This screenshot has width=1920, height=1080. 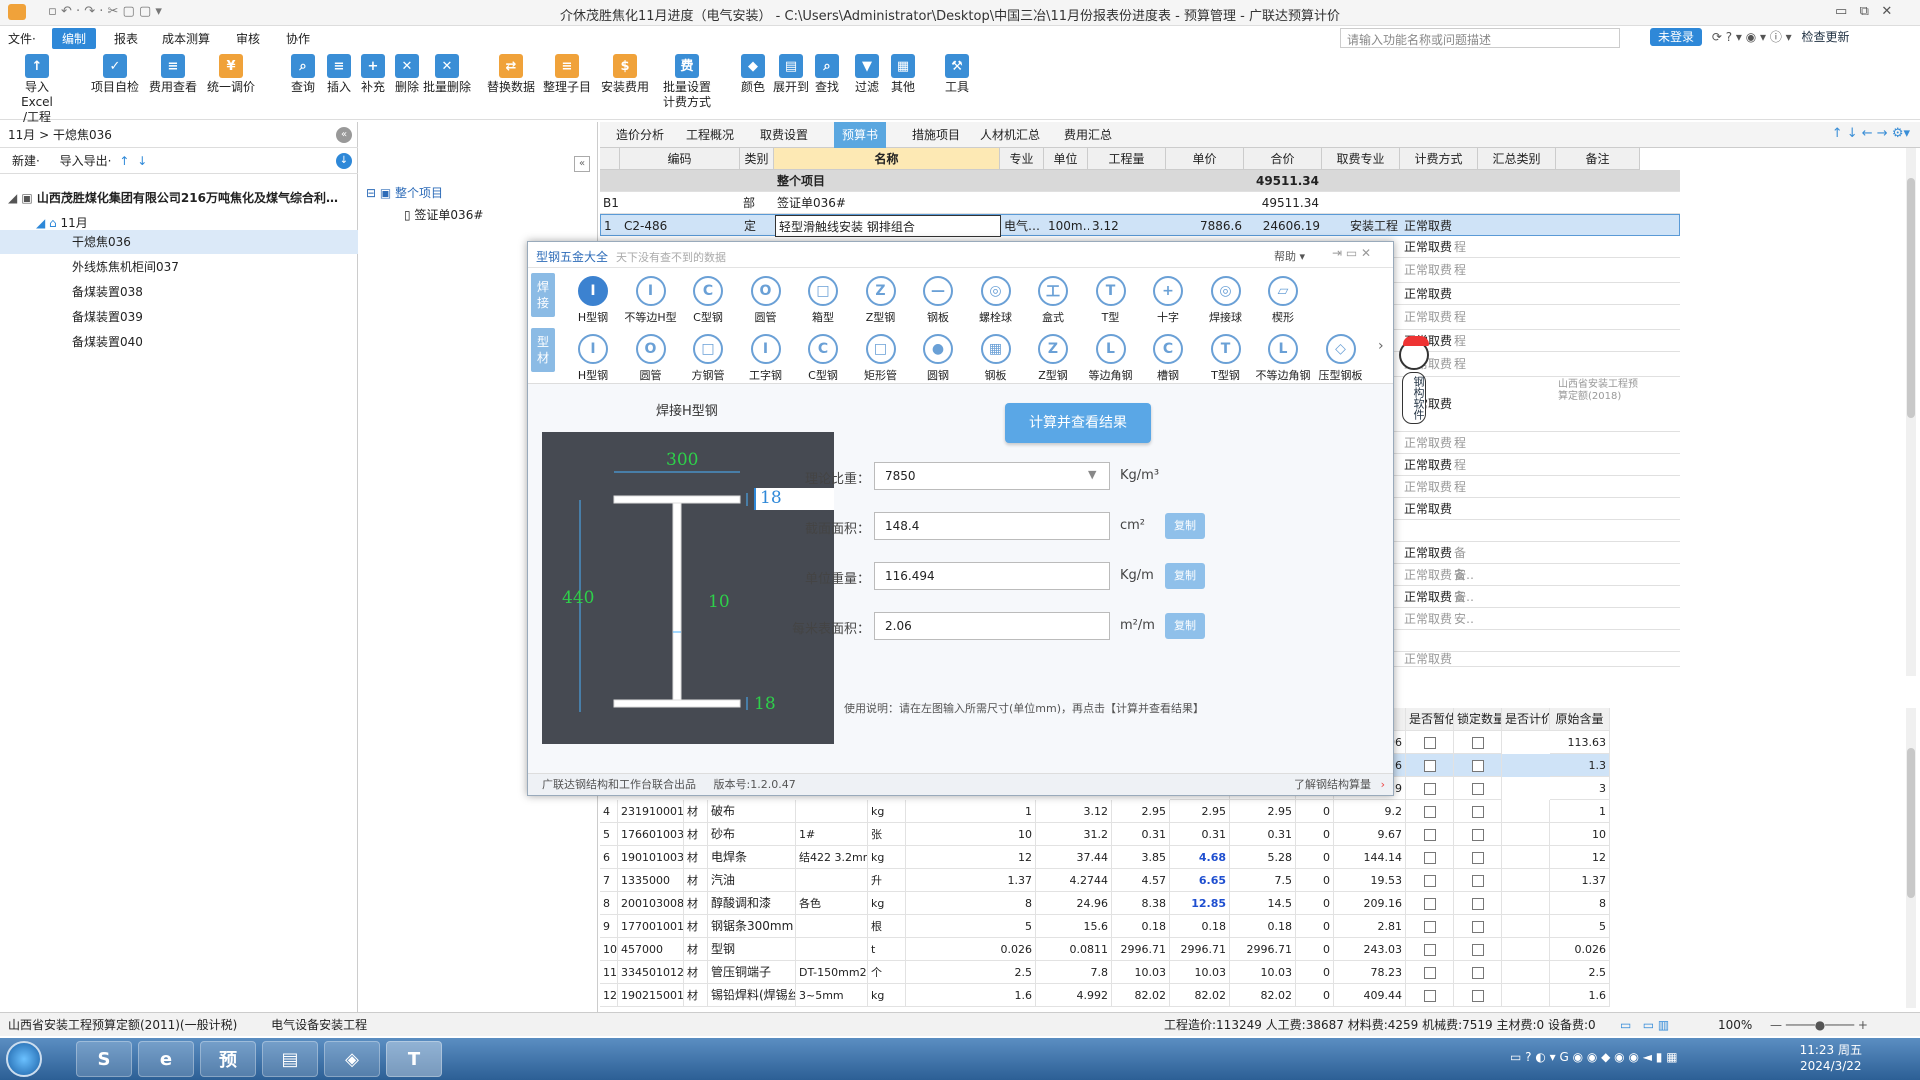 I want to click on field-input-1: 148.4, so click(x=992, y=526).